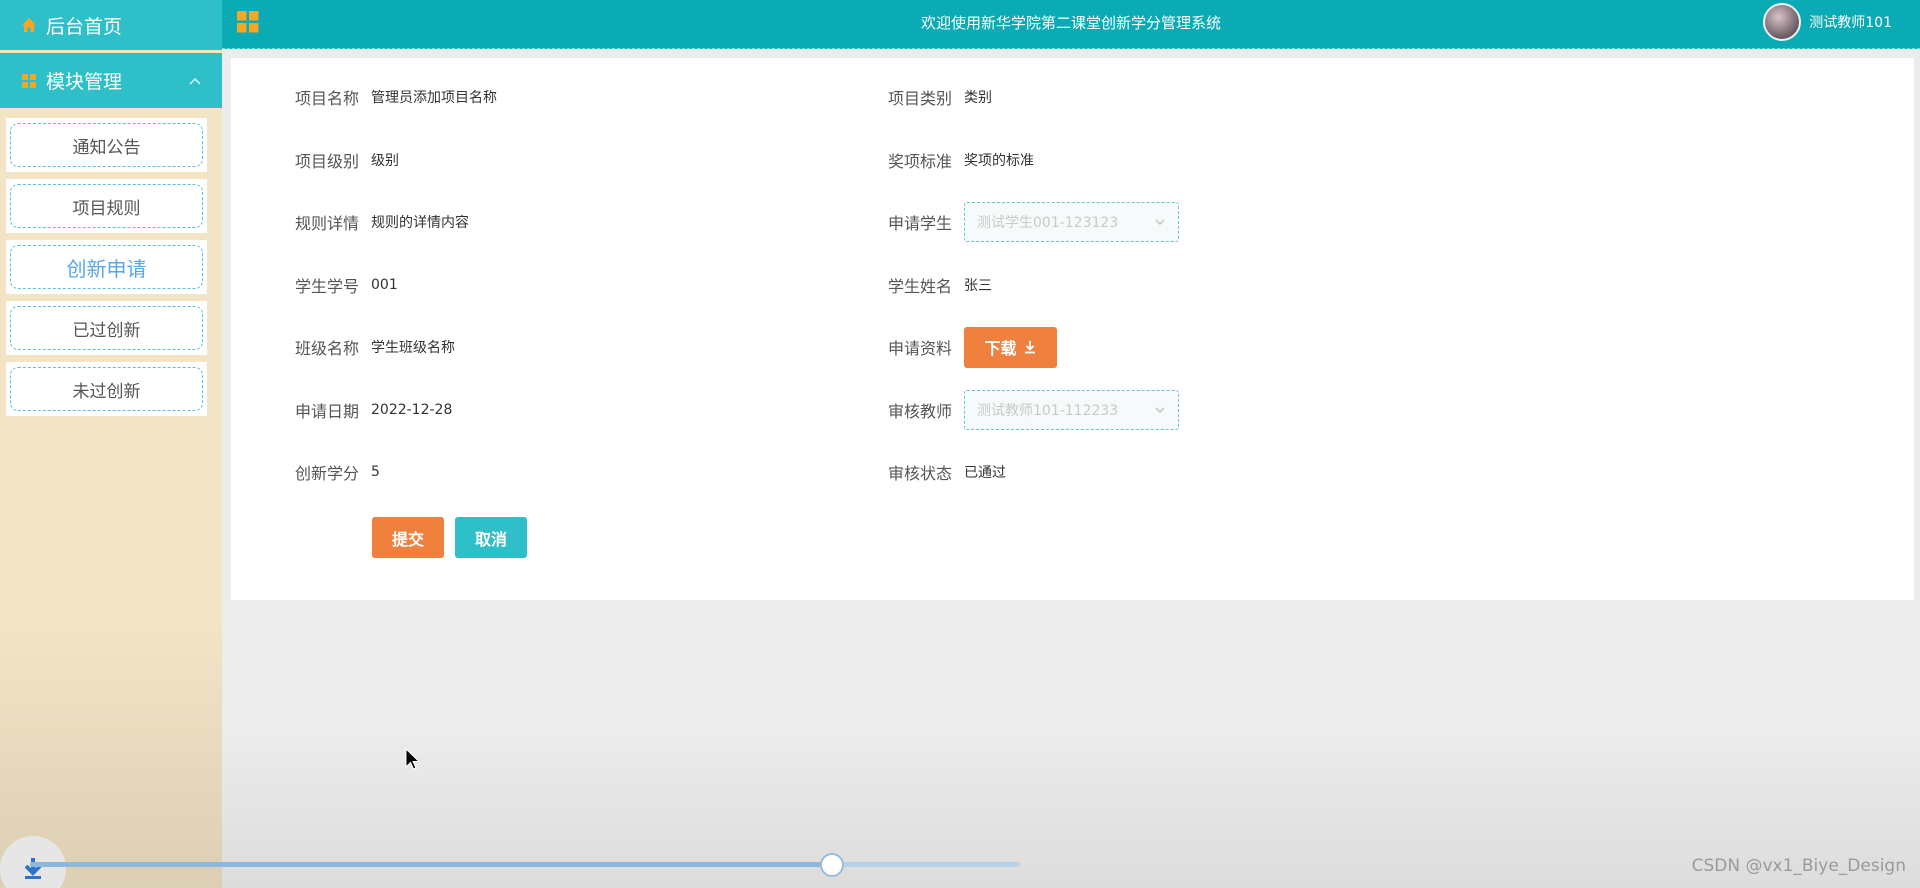 This screenshot has height=888, width=1920. What do you see at coordinates (327, 348) in the screenshot?
I see `field-label: 班级名称` at bounding box center [327, 348].